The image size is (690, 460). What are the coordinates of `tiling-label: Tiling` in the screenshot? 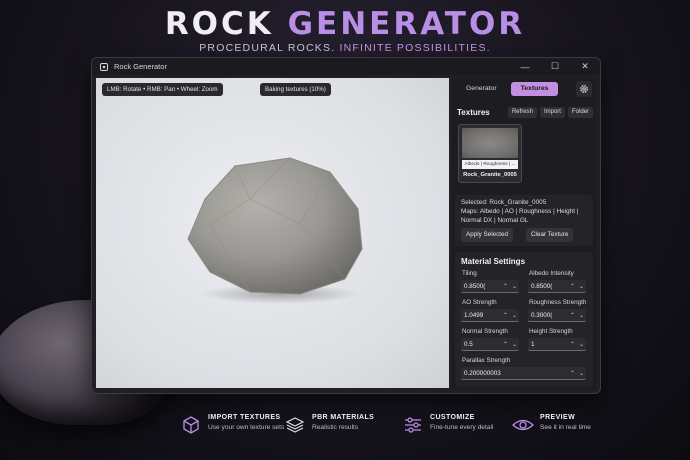 It's located at (469, 273).